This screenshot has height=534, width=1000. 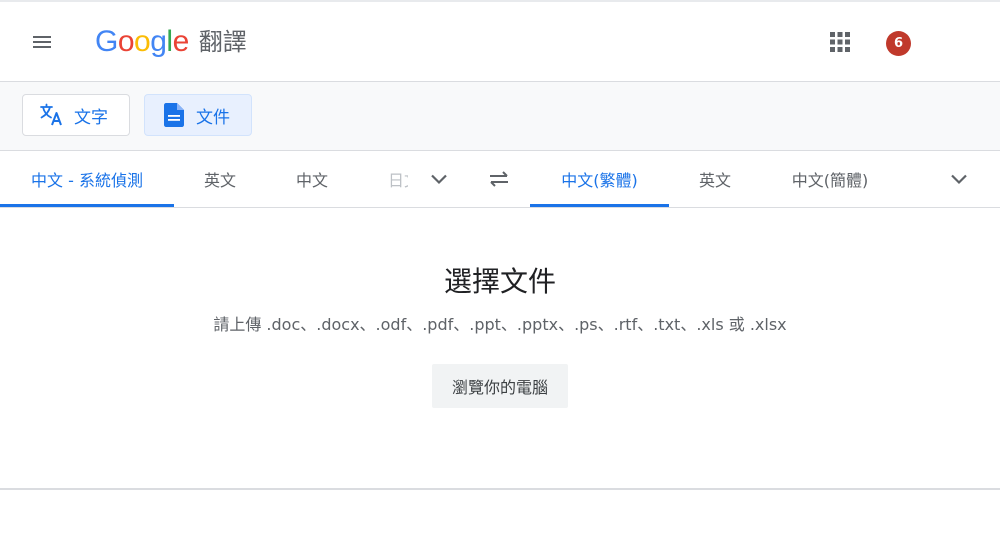 I want to click on app-header: Google 翻譯 6, so click(x=500, y=42).